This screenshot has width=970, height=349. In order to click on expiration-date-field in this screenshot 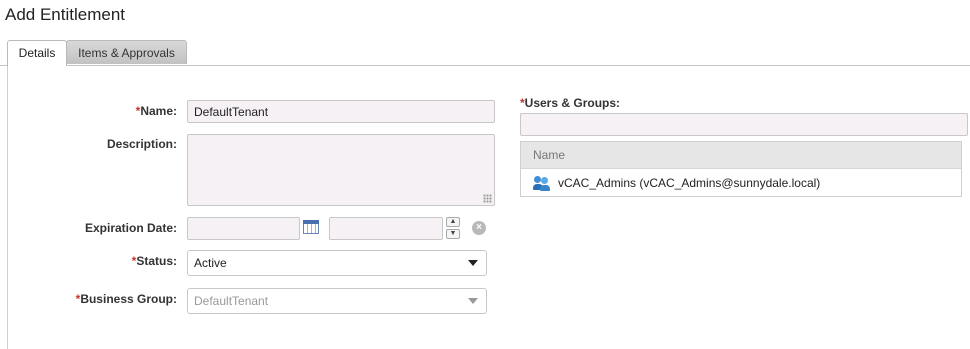, I will do `click(243, 228)`.